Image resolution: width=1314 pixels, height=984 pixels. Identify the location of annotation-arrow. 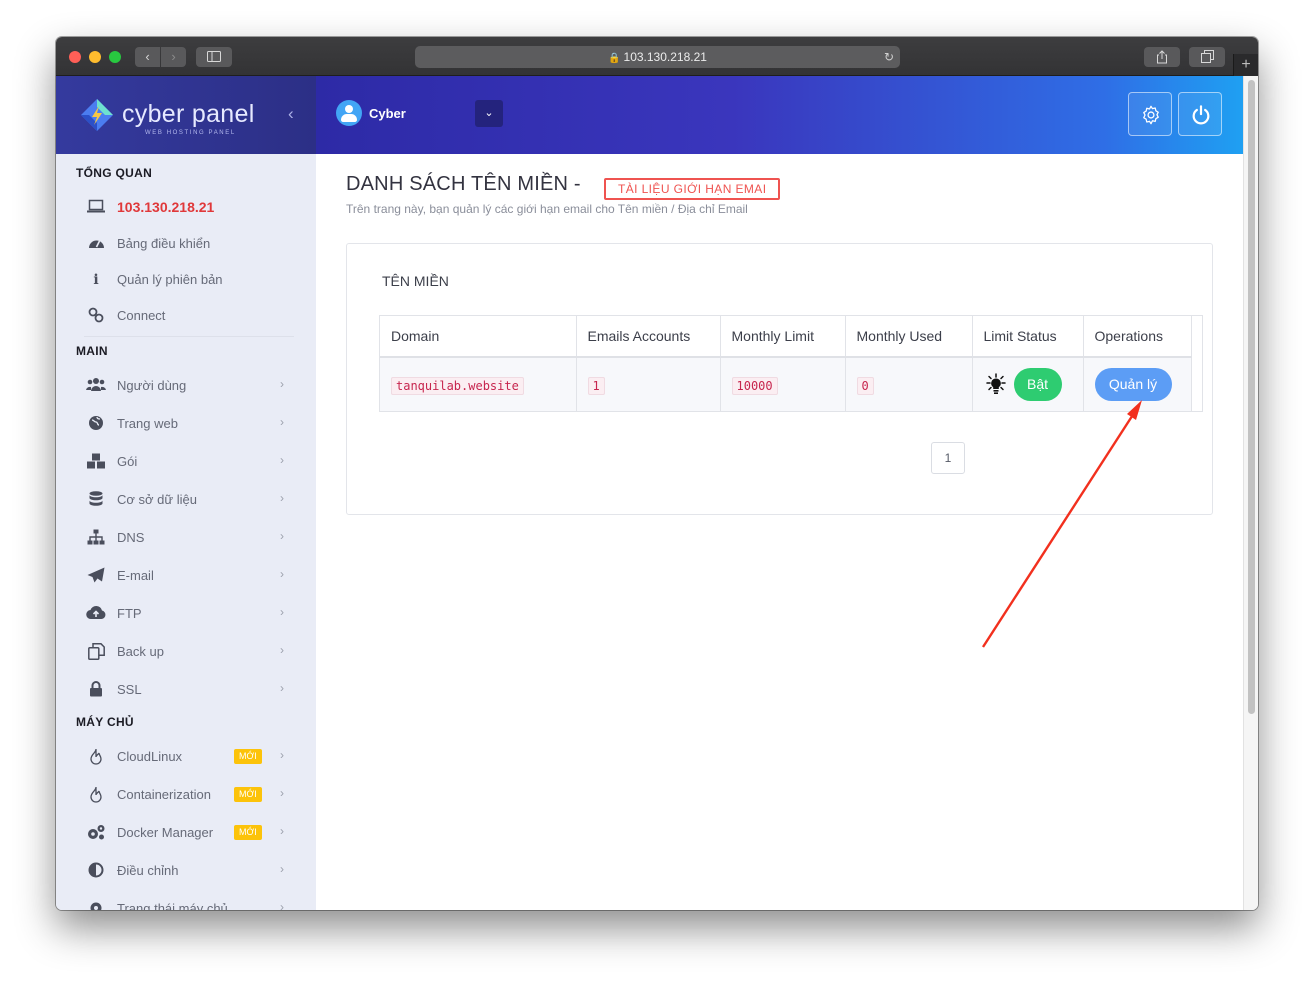
(1061, 524).